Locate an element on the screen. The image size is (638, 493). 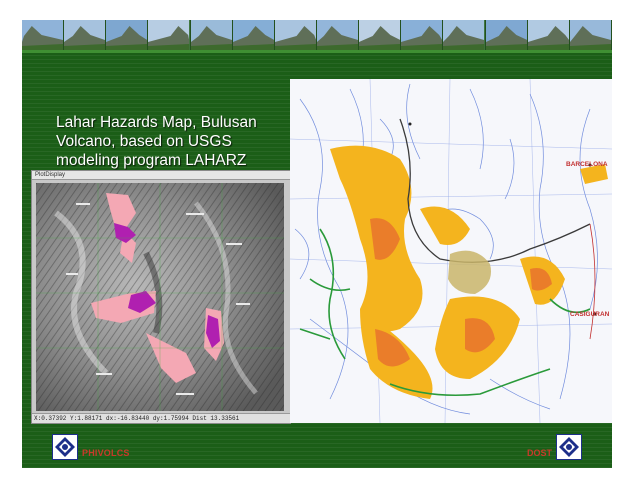
label-barcelona: BARCELONA is located at coordinates (587, 164).